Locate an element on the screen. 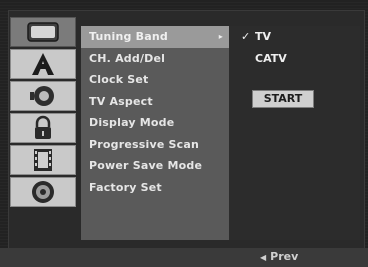 The height and width of the screenshot is (267, 368). bottom-nav-bar: ◀ Prev is located at coordinates (184, 257).